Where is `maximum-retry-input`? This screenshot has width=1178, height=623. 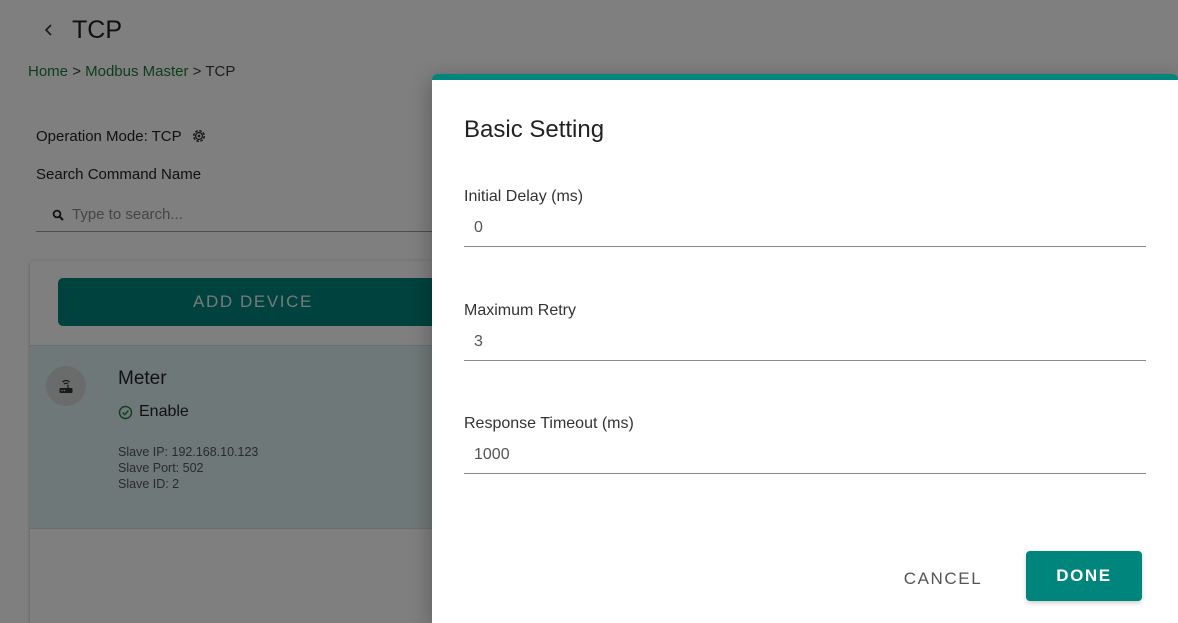 maximum-retry-input is located at coordinates (805, 347).